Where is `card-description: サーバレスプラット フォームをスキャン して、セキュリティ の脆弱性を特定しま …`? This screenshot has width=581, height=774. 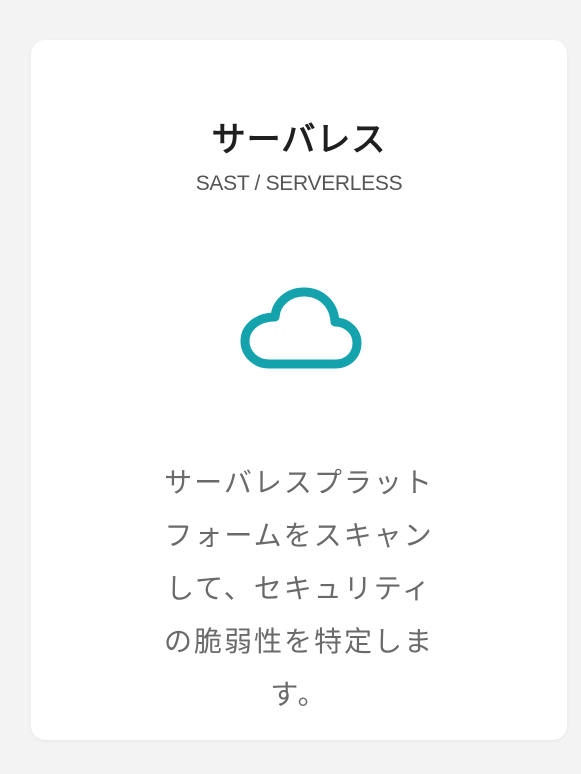 card-description: サーバレスプラット フォームをスキャン して、セキュリティ の脆弱性を特定しま … is located at coordinates (298, 588).